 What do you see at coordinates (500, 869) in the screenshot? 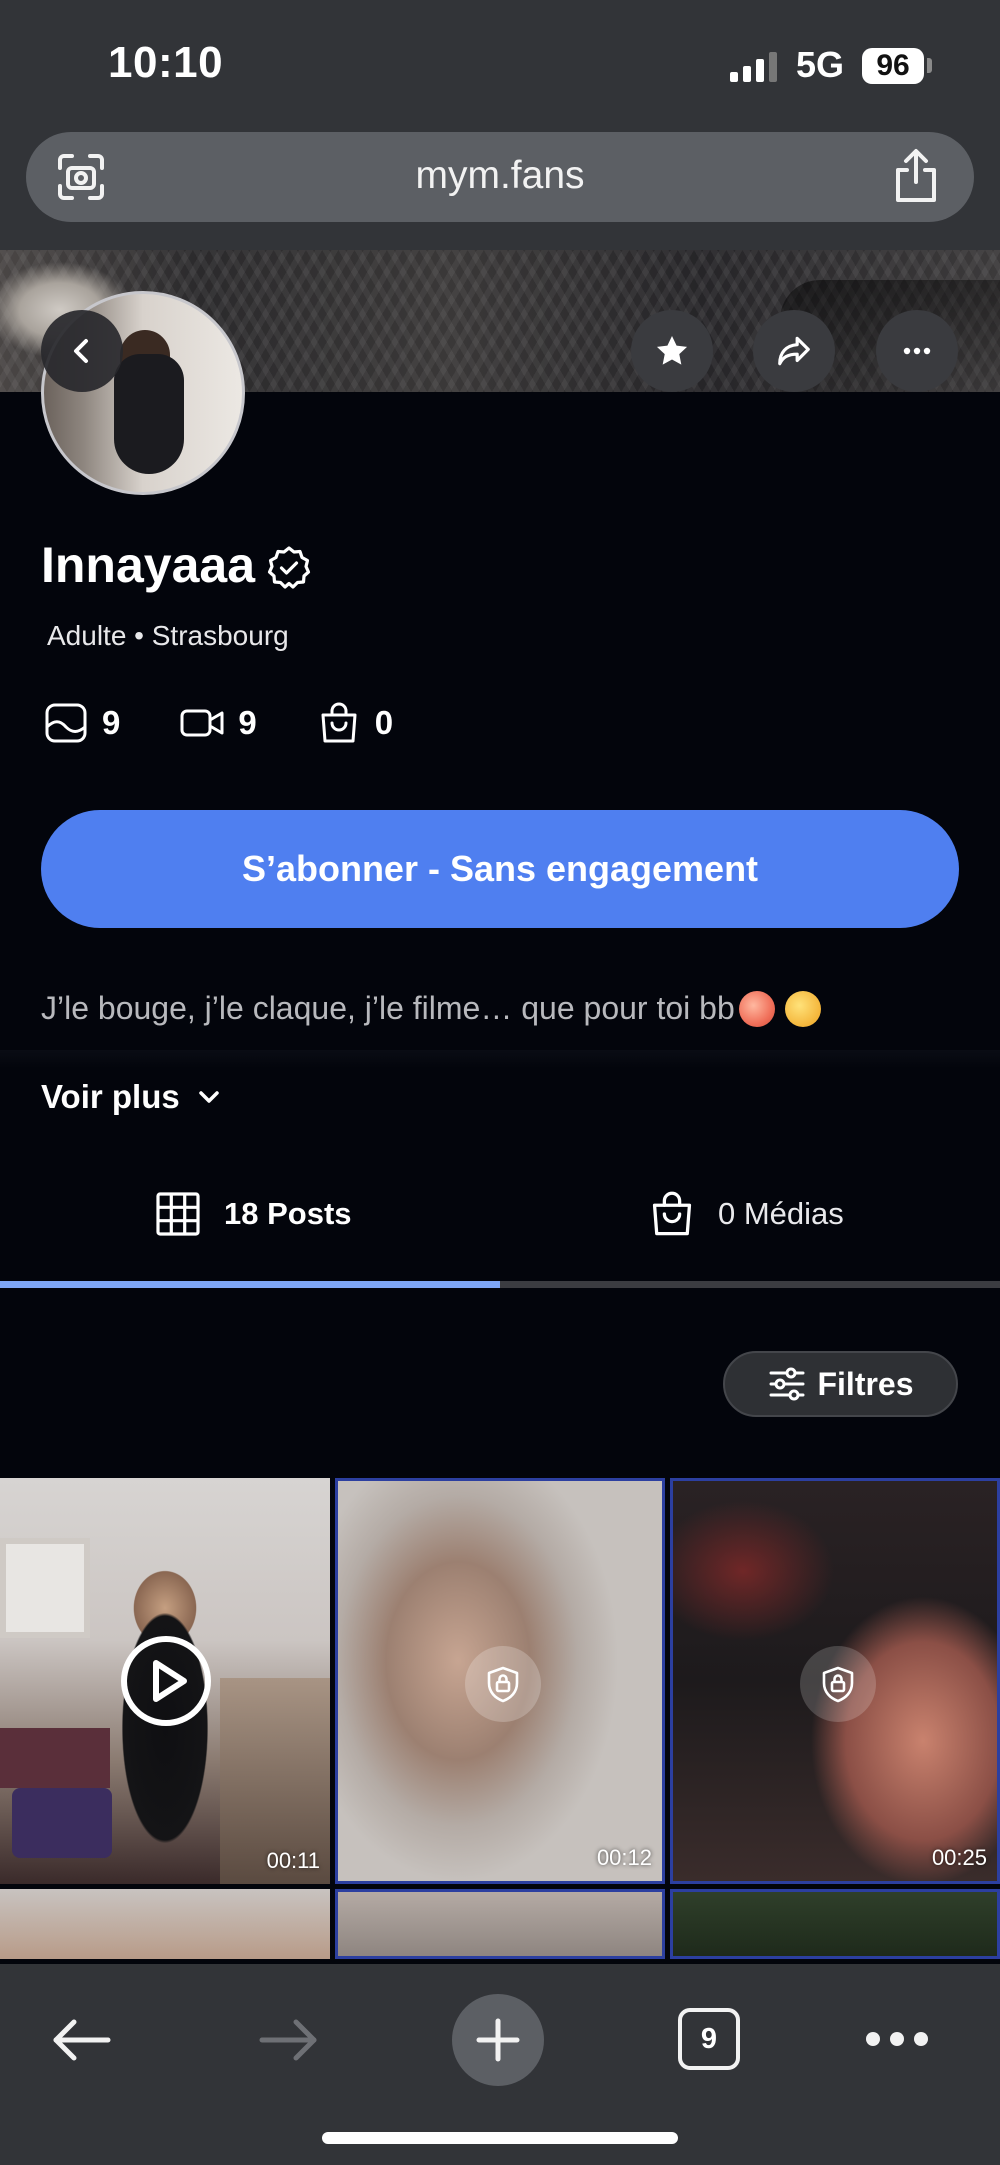
I see `subscribe-button: S’abonner - Sans engagement` at bounding box center [500, 869].